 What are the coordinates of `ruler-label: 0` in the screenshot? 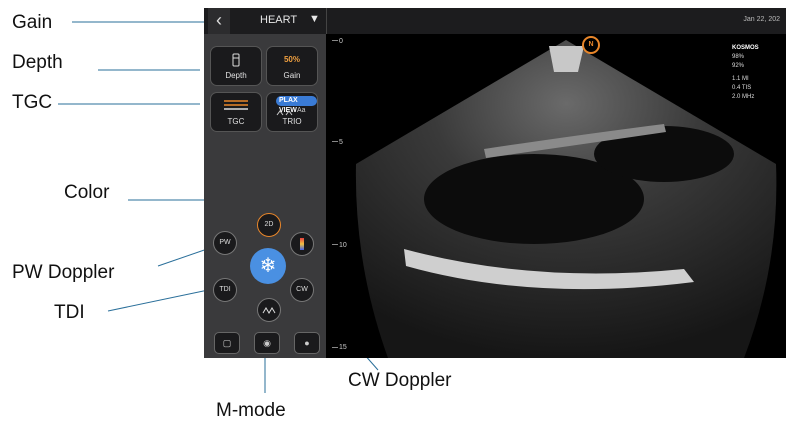 It's located at (341, 41).